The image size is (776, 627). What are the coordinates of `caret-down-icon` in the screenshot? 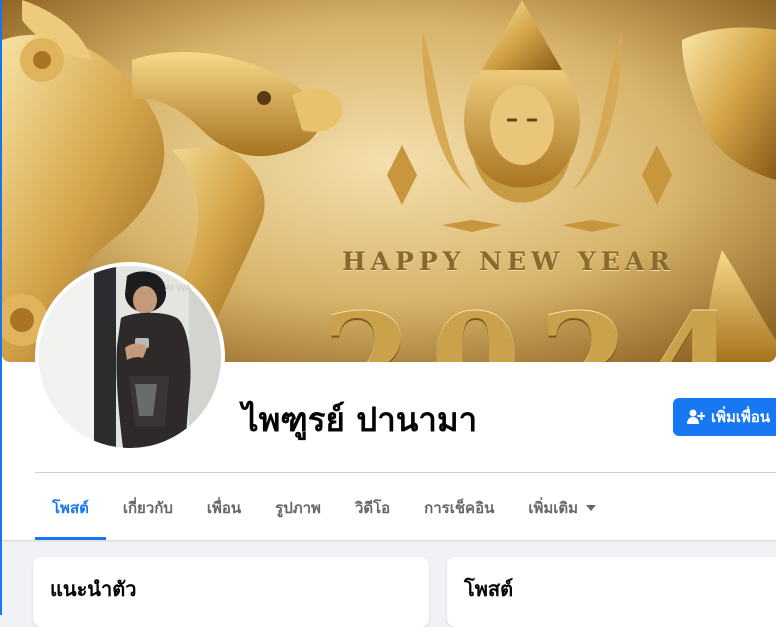 It's located at (591, 508).